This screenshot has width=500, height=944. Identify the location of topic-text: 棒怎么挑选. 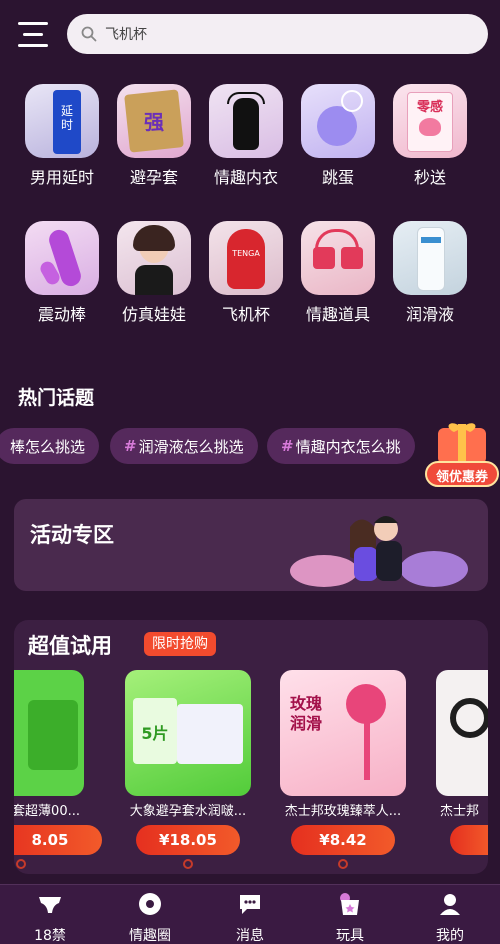
(48, 446).